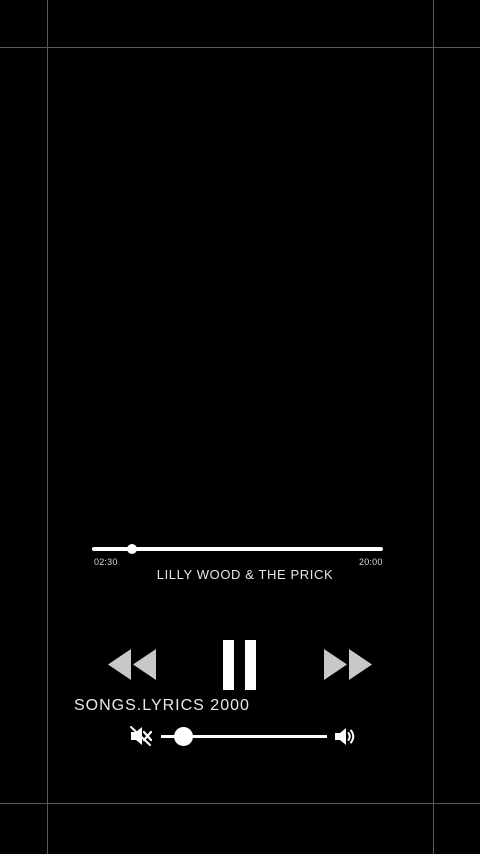 This screenshot has width=480, height=854. I want to click on volume-up-icon, so click(345, 736).